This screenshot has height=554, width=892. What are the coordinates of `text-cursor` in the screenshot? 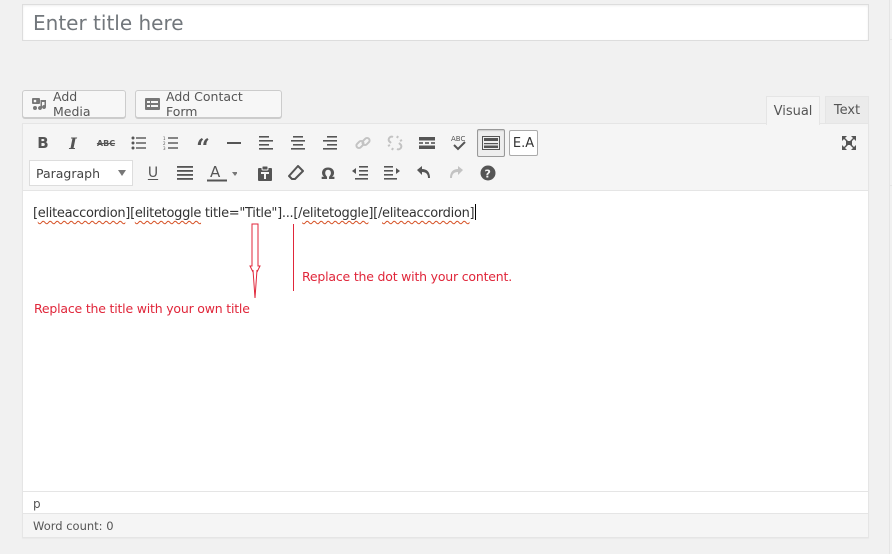 It's located at (476, 212).